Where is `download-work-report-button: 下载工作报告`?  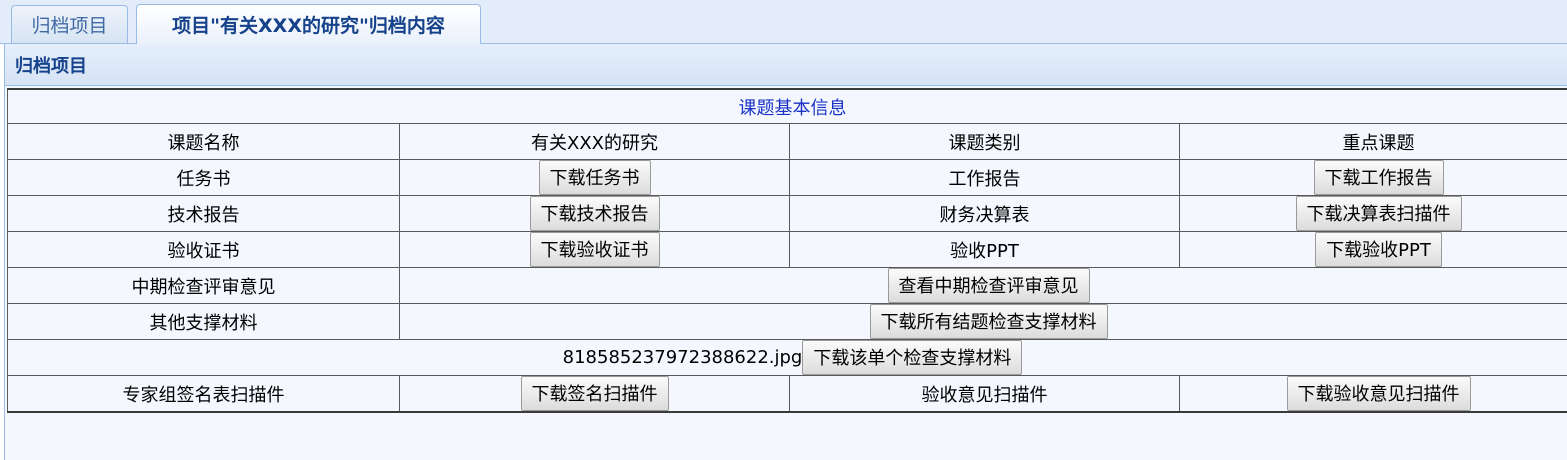
download-work-report-button: 下载工作报告 is located at coordinates (1378, 177).